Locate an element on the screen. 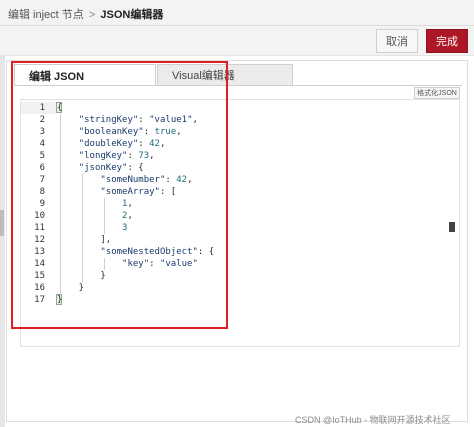 This screenshot has height=427, width=474. line-number: 5 is located at coordinates (42, 156).